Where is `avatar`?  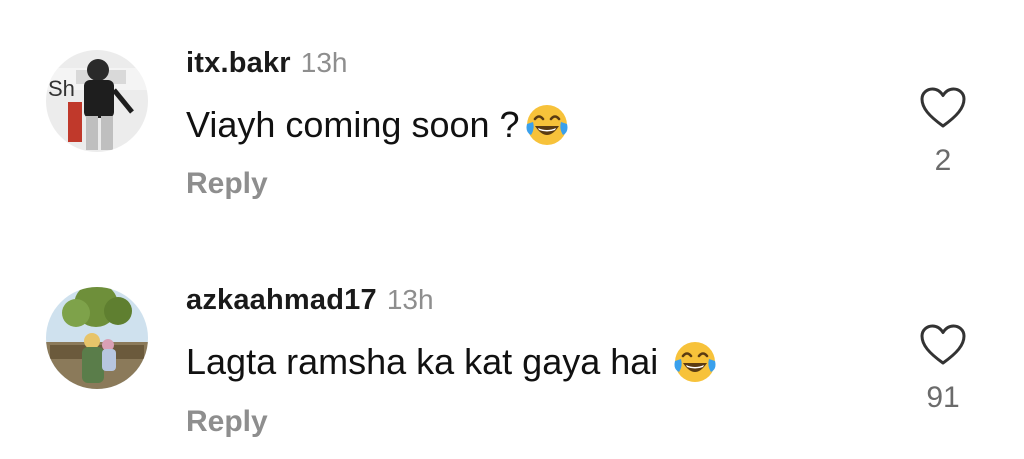
avatar is located at coordinates (97, 338).